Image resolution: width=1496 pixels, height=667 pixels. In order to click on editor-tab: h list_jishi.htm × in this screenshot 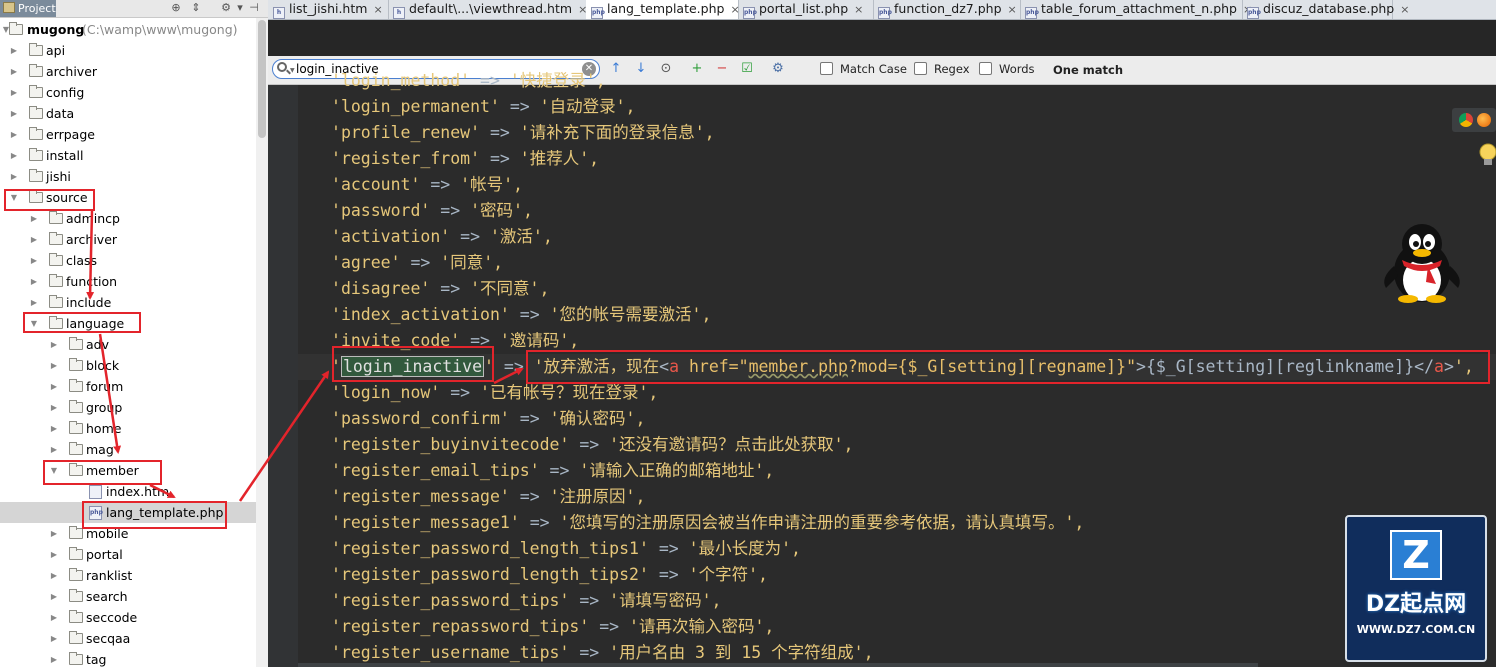, I will do `click(328, 9)`.